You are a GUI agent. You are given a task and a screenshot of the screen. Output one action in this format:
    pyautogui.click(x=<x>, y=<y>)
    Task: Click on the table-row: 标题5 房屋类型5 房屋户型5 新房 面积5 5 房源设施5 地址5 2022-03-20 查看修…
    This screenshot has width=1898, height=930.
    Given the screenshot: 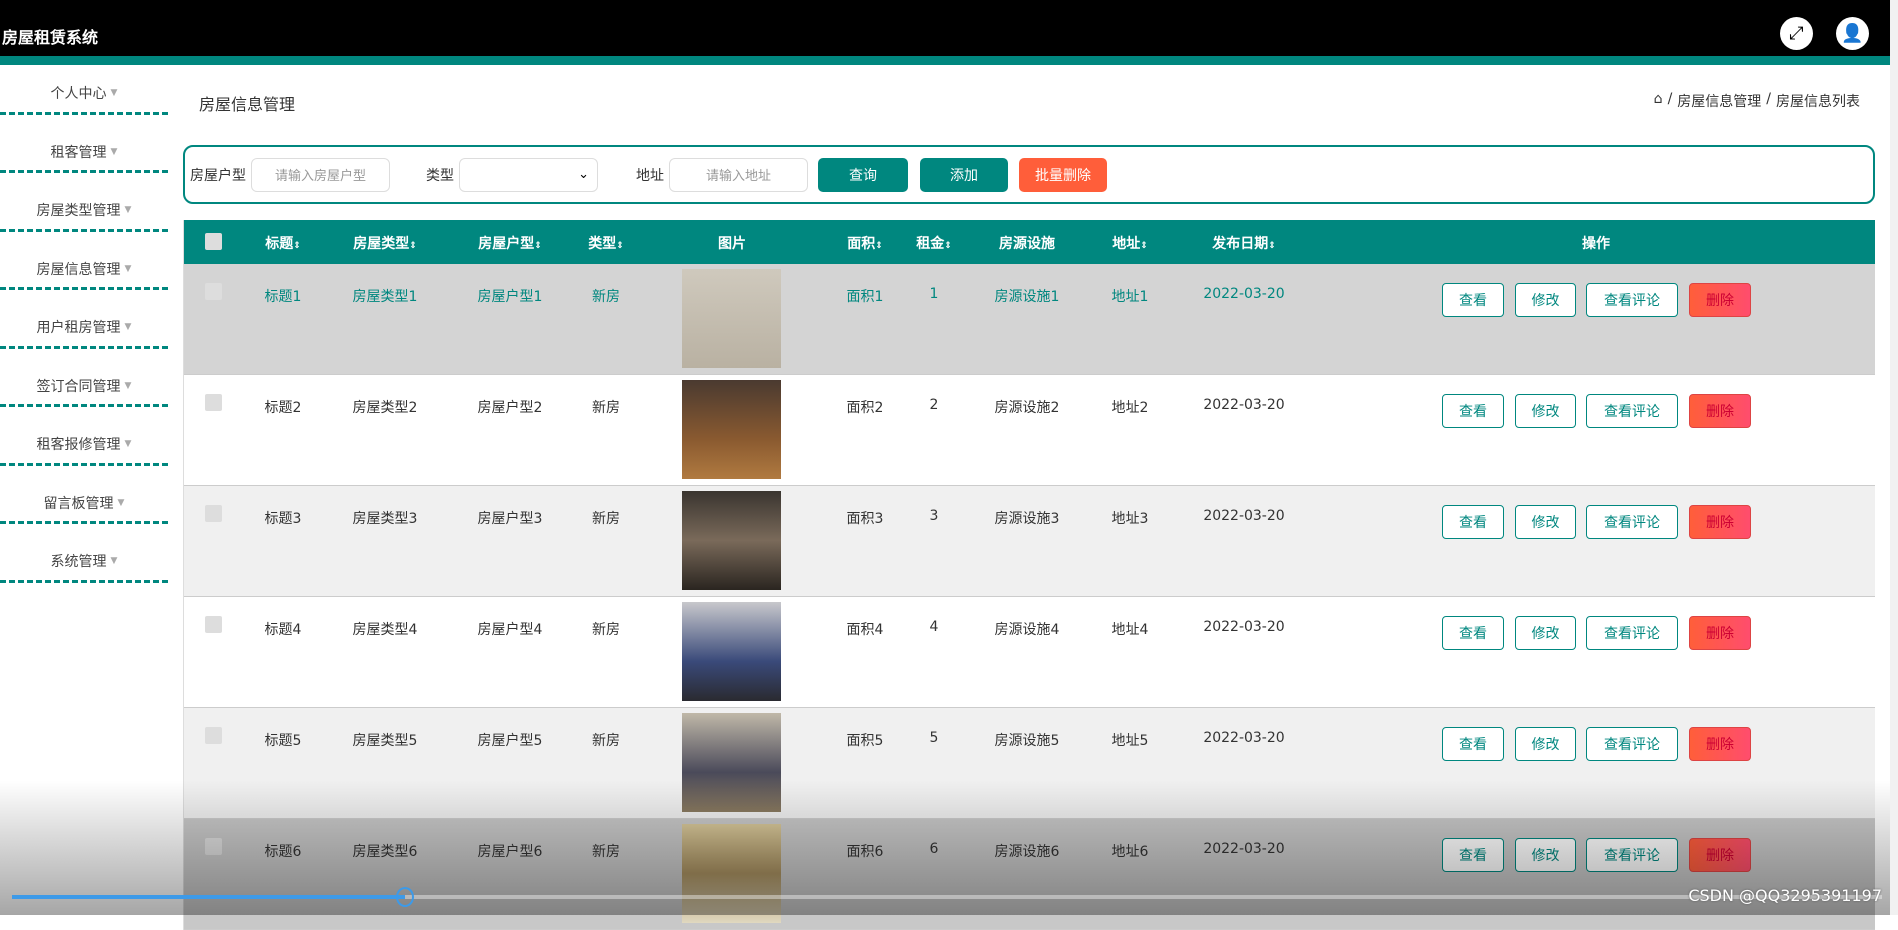 What is the action you would take?
    pyautogui.click(x=1029, y=763)
    